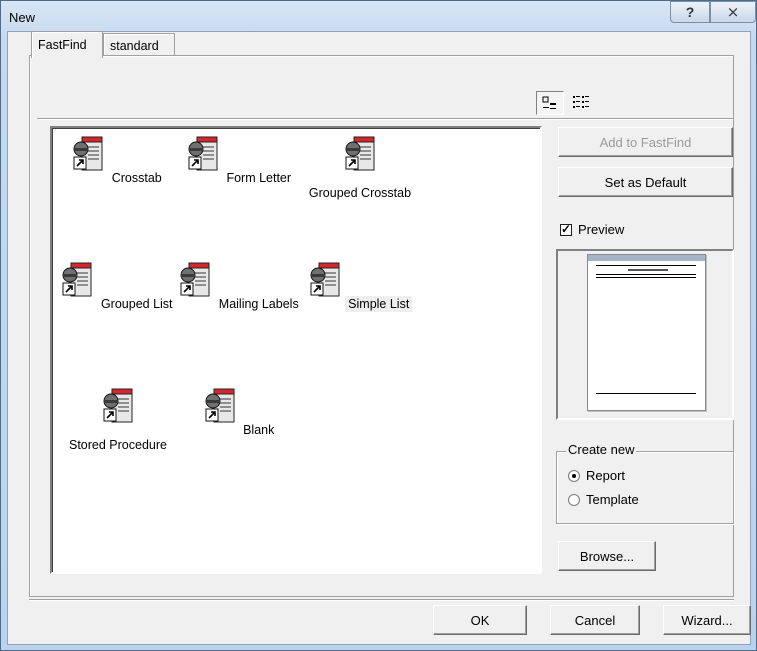 Image resolution: width=757 pixels, height=651 pixels. What do you see at coordinates (646, 393) in the screenshot?
I see `preview-footer-line` at bounding box center [646, 393].